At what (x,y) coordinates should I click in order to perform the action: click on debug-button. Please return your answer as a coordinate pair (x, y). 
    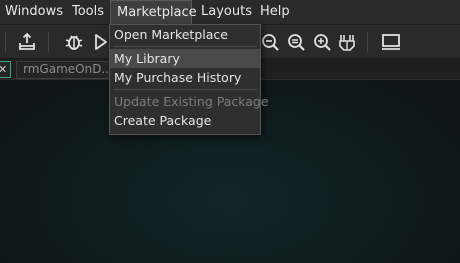
    Looking at the image, I should click on (74, 42).